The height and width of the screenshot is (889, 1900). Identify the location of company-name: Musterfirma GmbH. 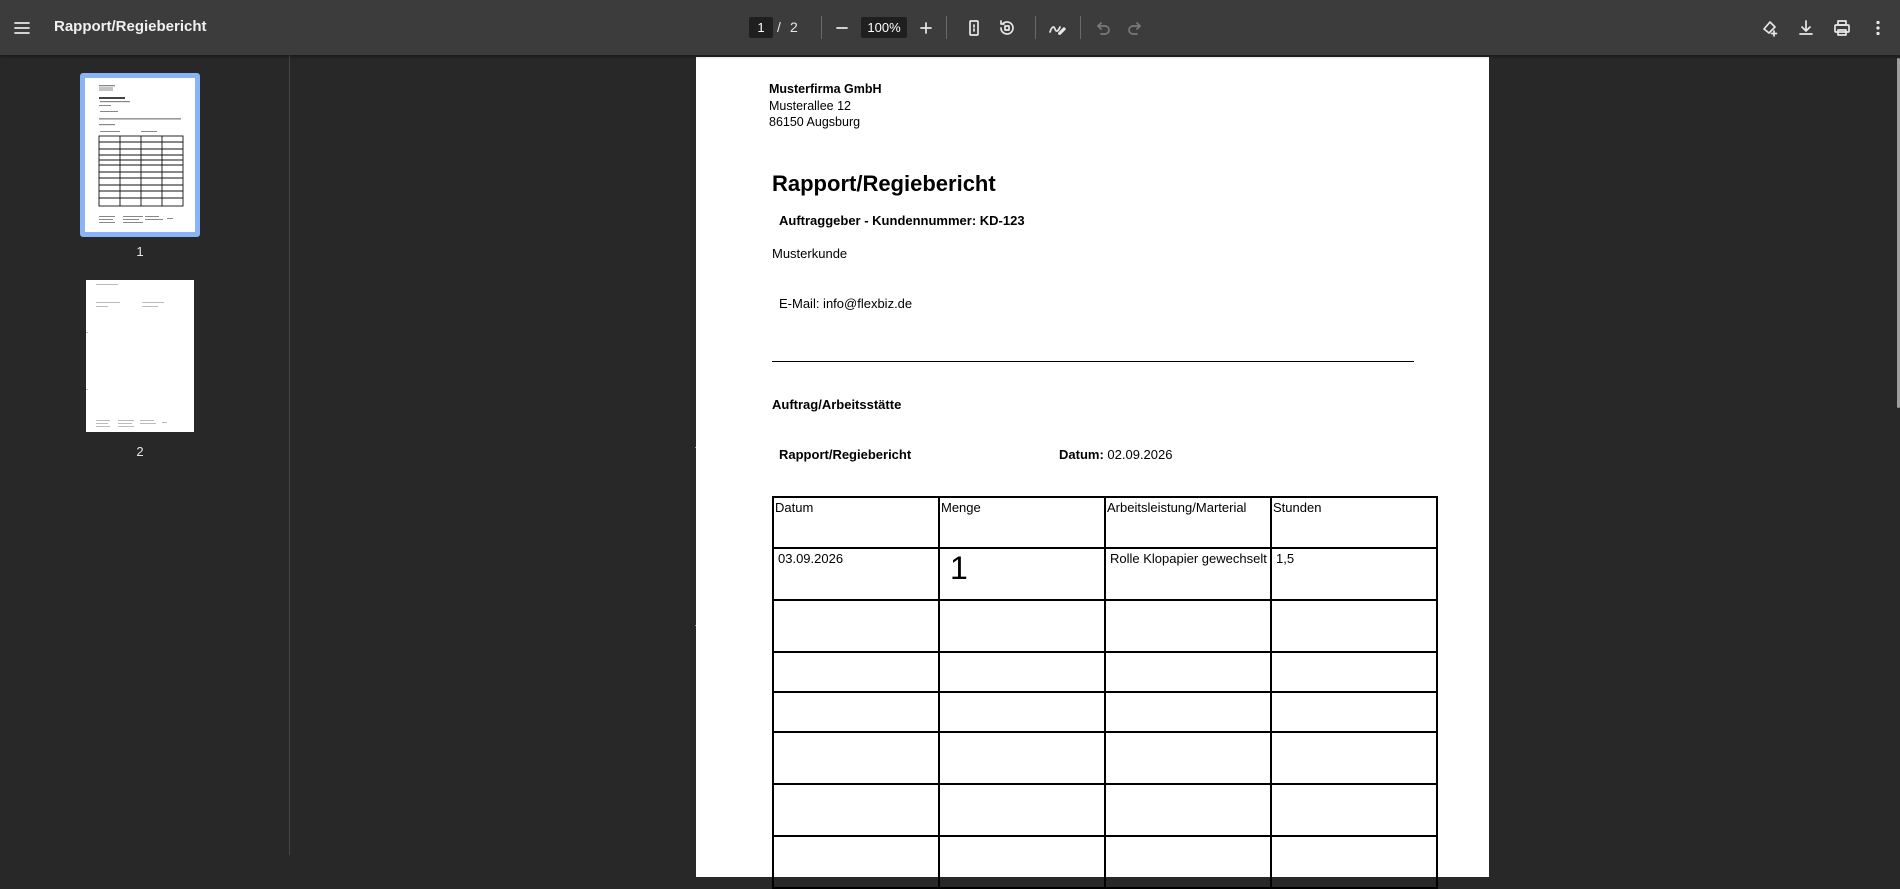
(825, 89).